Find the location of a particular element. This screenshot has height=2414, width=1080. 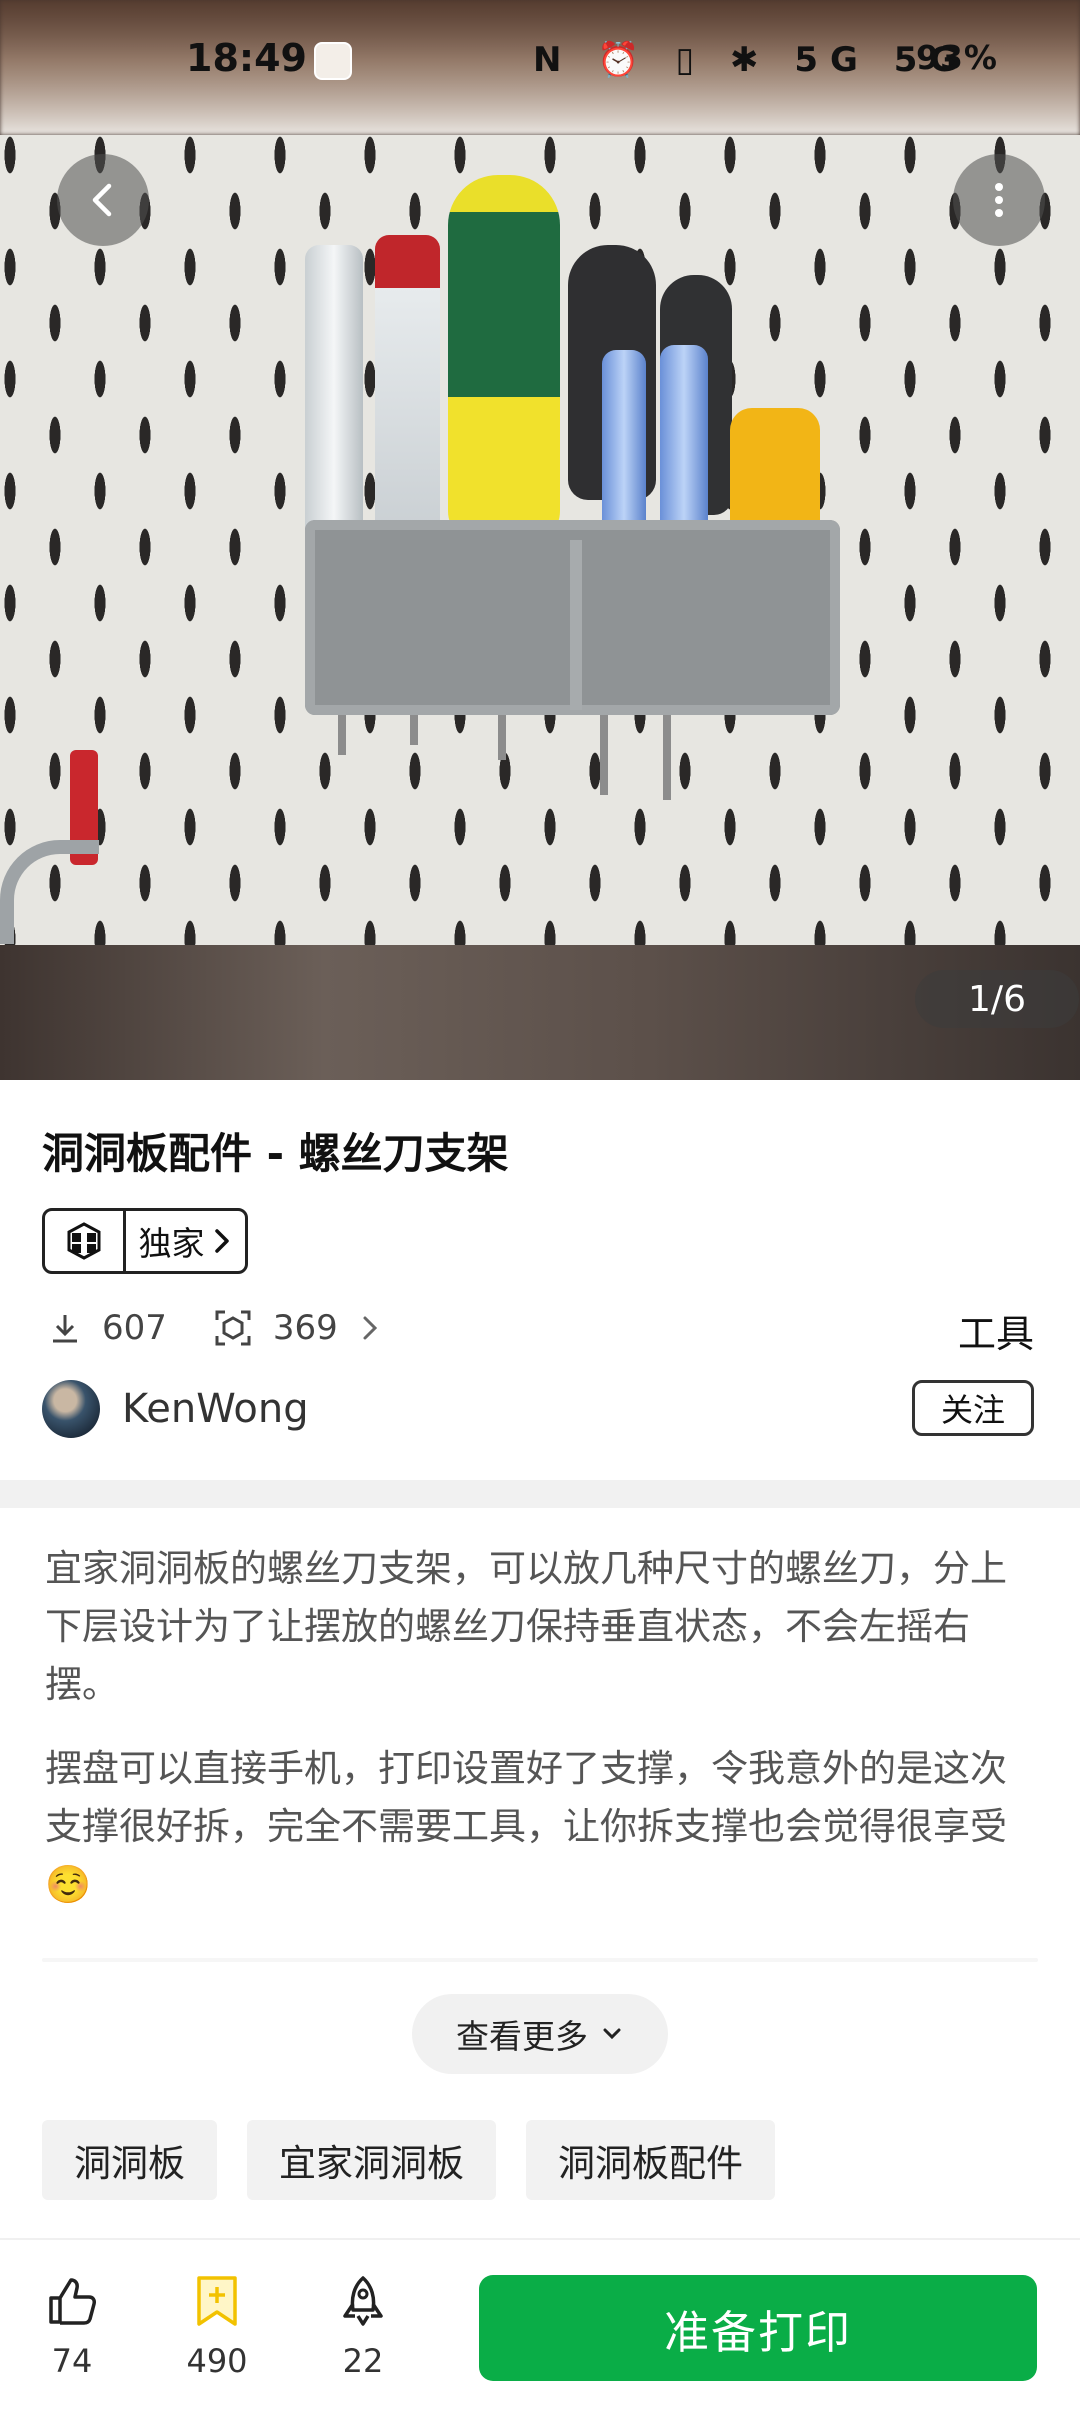

image-counter: 1/6 is located at coordinates (997, 999).